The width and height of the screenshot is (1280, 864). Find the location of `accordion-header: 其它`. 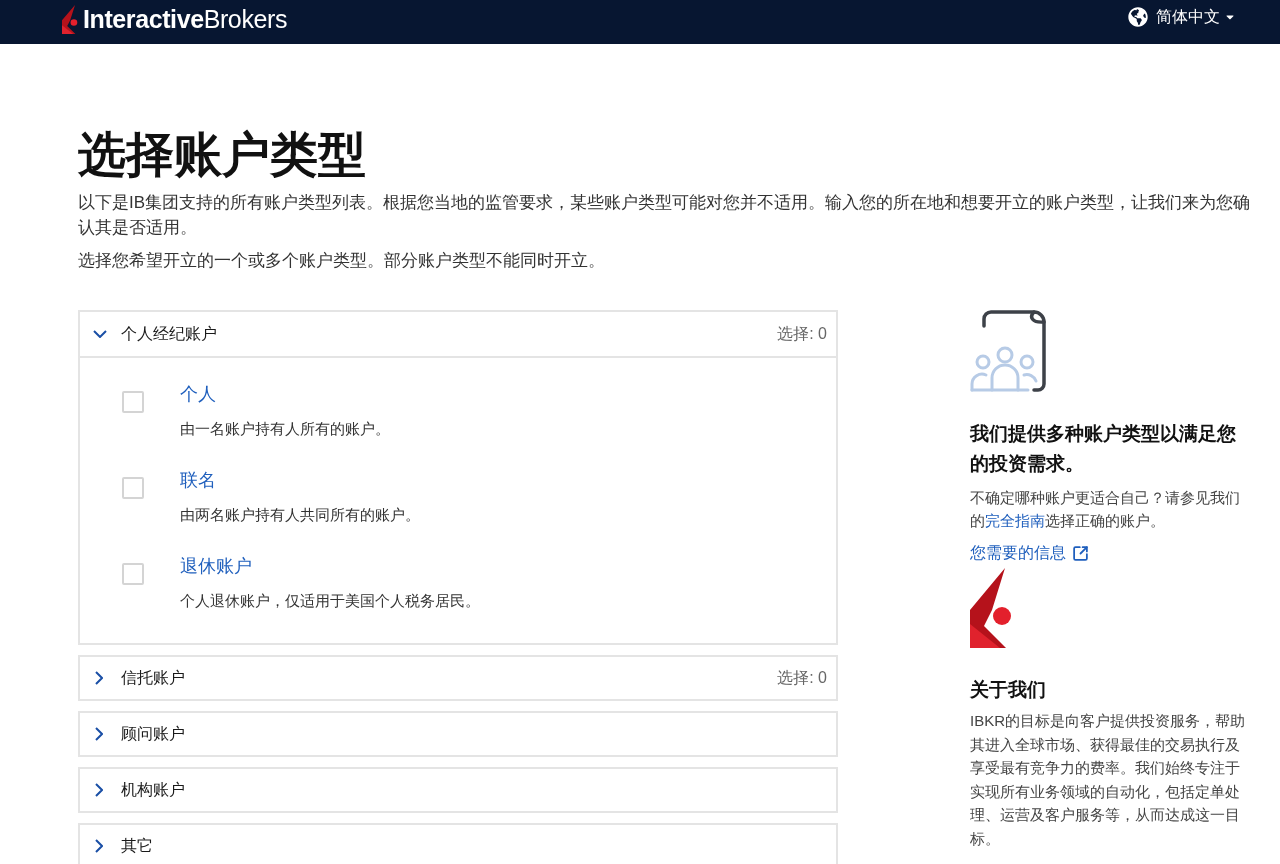

accordion-header: 其它 is located at coordinates (458, 844).